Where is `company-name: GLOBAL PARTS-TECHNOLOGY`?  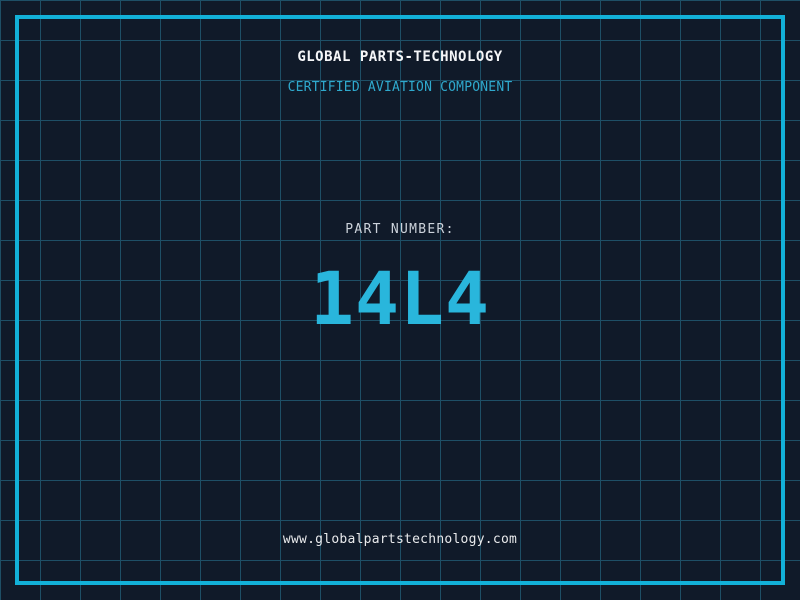
company-name: GLOBAL PARTS-TECHNOLOGY is located at coordinates (400, 57).